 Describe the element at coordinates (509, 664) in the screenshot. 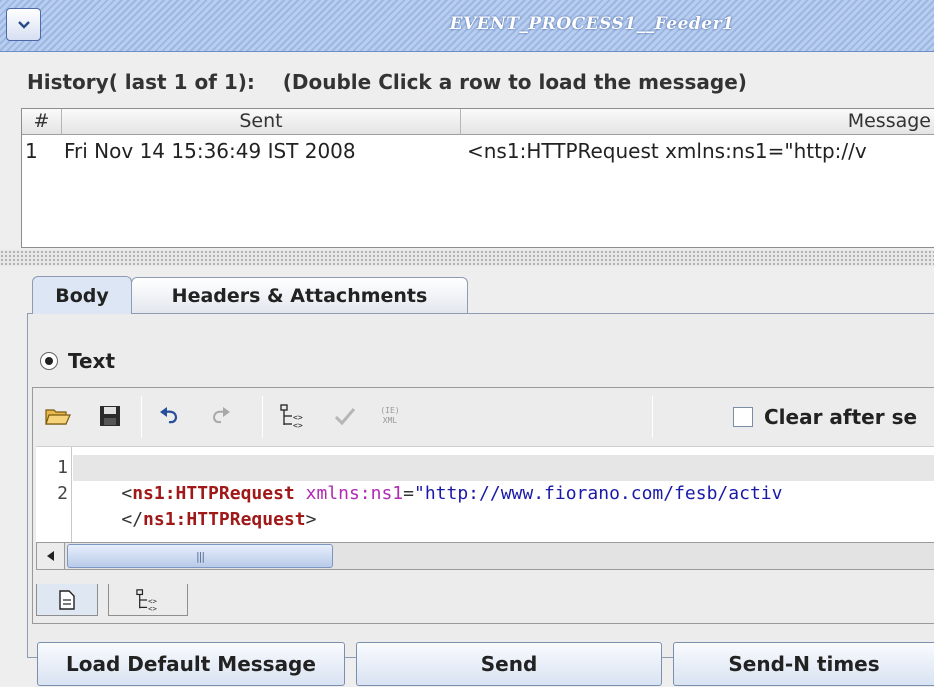

I see `send-button: Send` at that location.